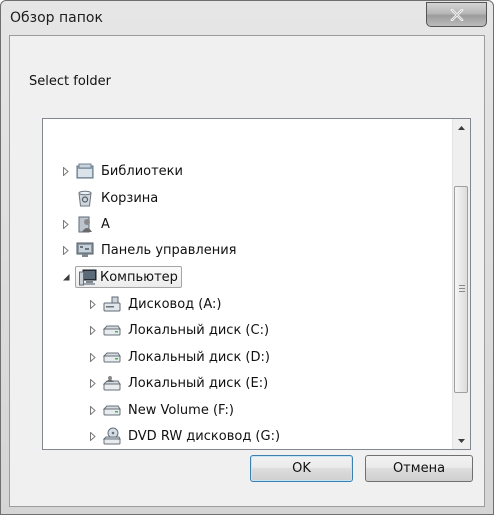  I want to click on recycle-bin-icon, so click(84, 198).